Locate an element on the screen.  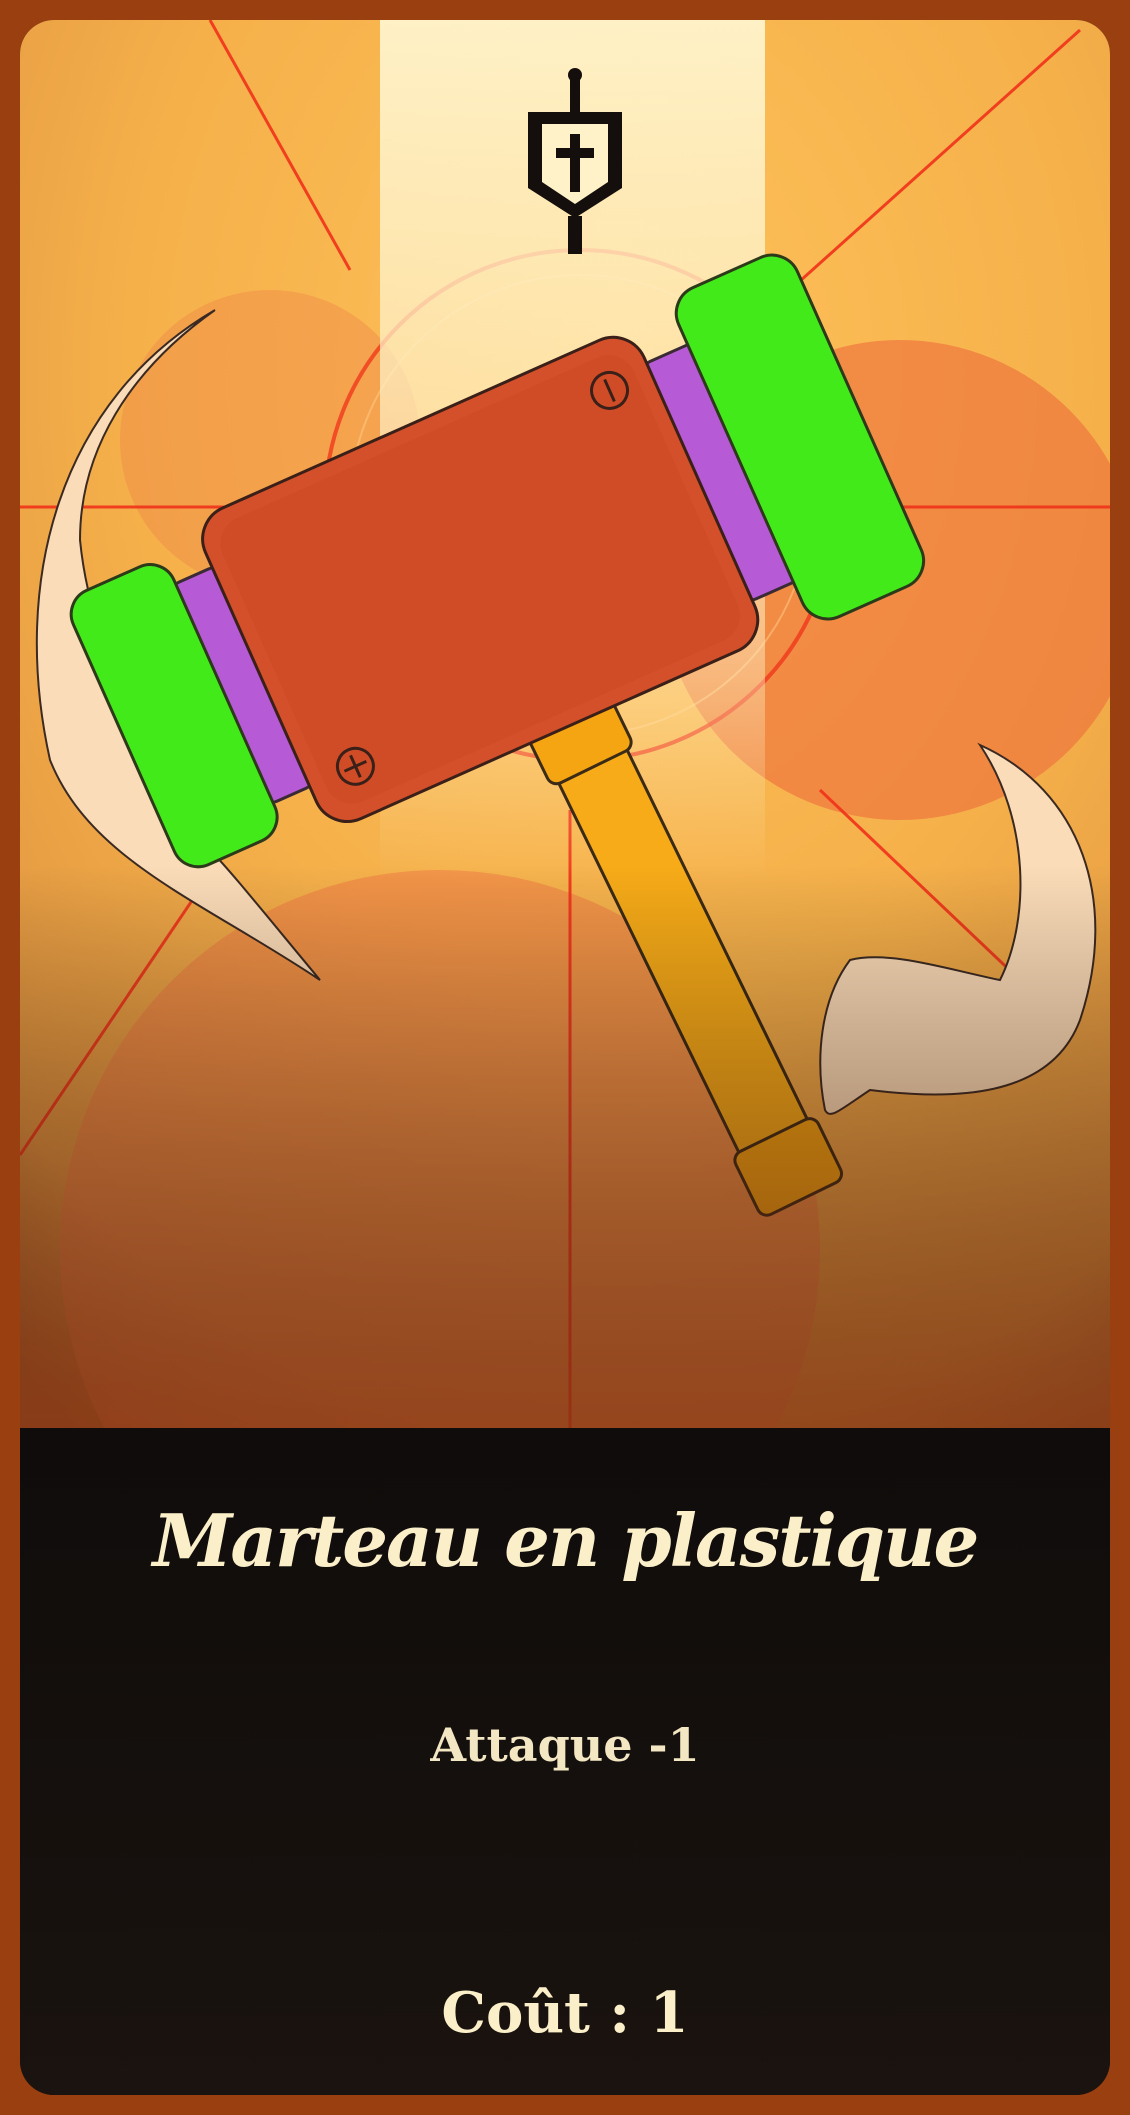
card-effect: Attaque -1 is located at coordinates (565, 1745).